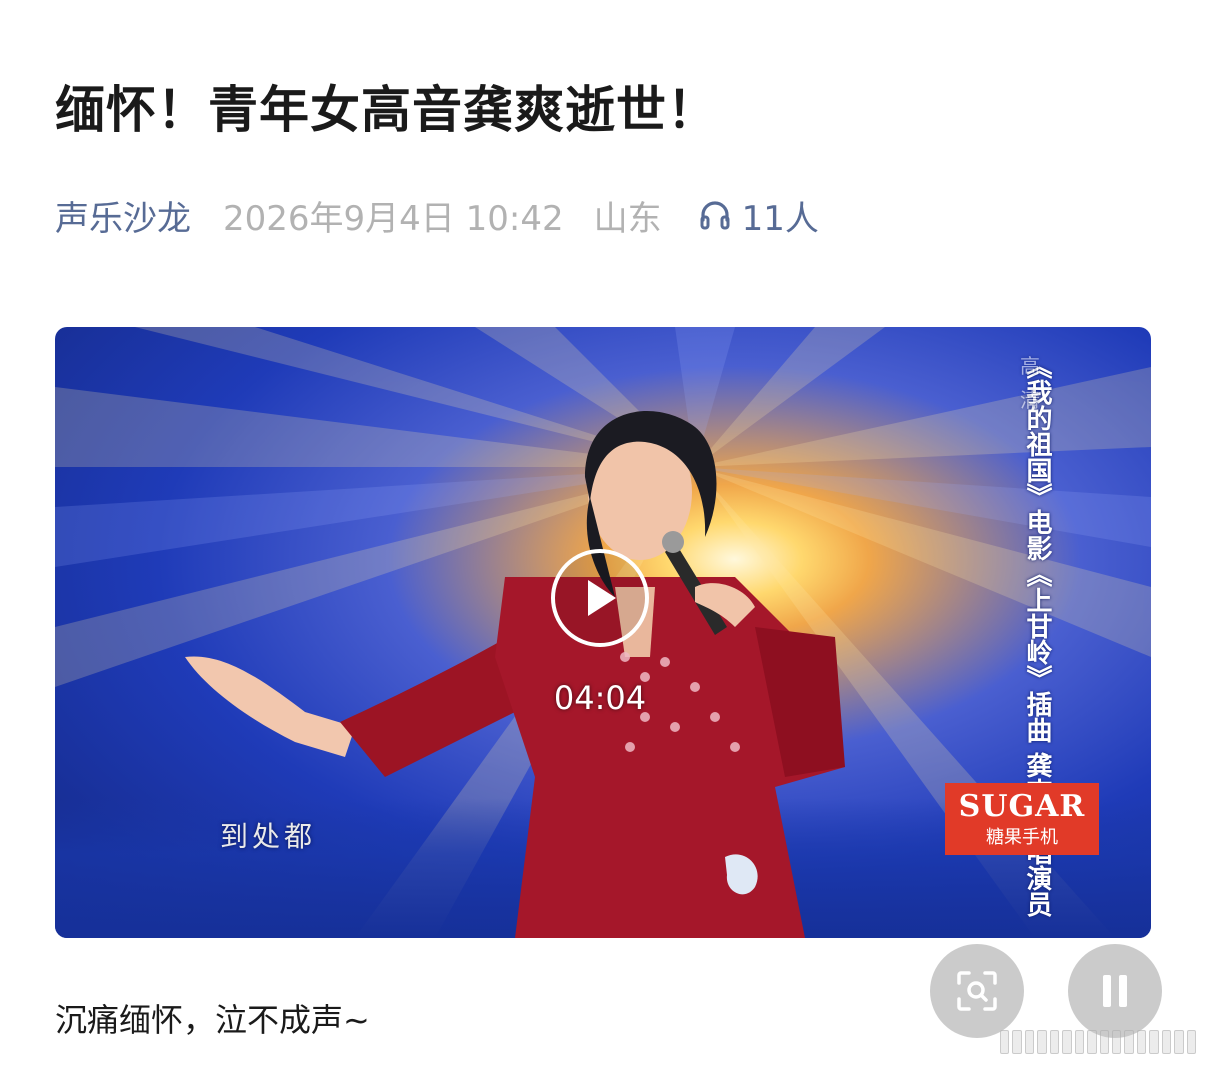  I want to click on publish-date: 2026年9月4日 10:42, so click(393, 218).